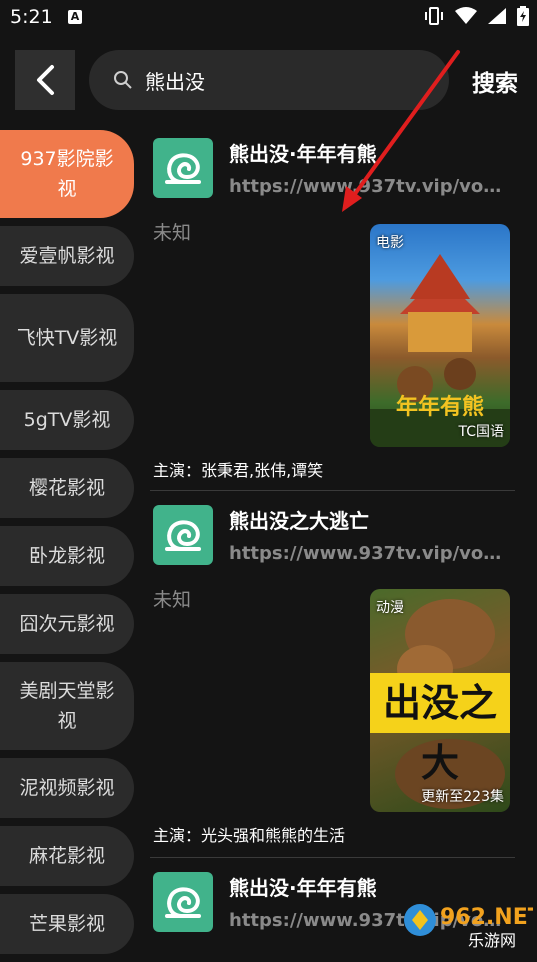 This screenshot has width=537, height=962. What do you see at coordinates (285, 80) in the screenshot?
I see `search-input` at bounding box center [285, 80].